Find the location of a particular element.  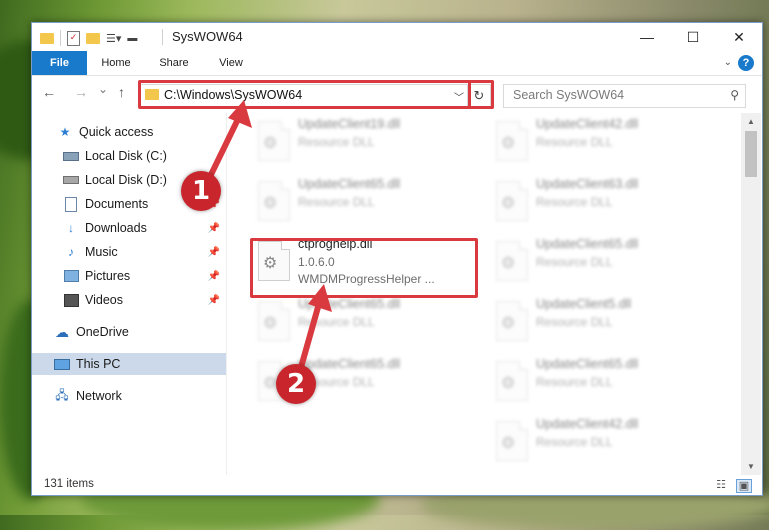

chevron-down-icon: ⌄ is located at coordinates (728, 62).